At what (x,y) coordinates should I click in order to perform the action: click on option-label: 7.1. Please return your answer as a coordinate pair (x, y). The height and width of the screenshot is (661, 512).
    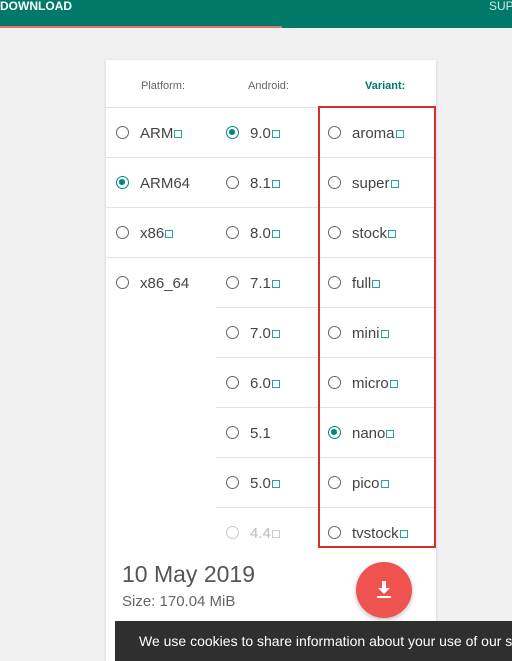
    Looking at the image, I should click on (265, 283).